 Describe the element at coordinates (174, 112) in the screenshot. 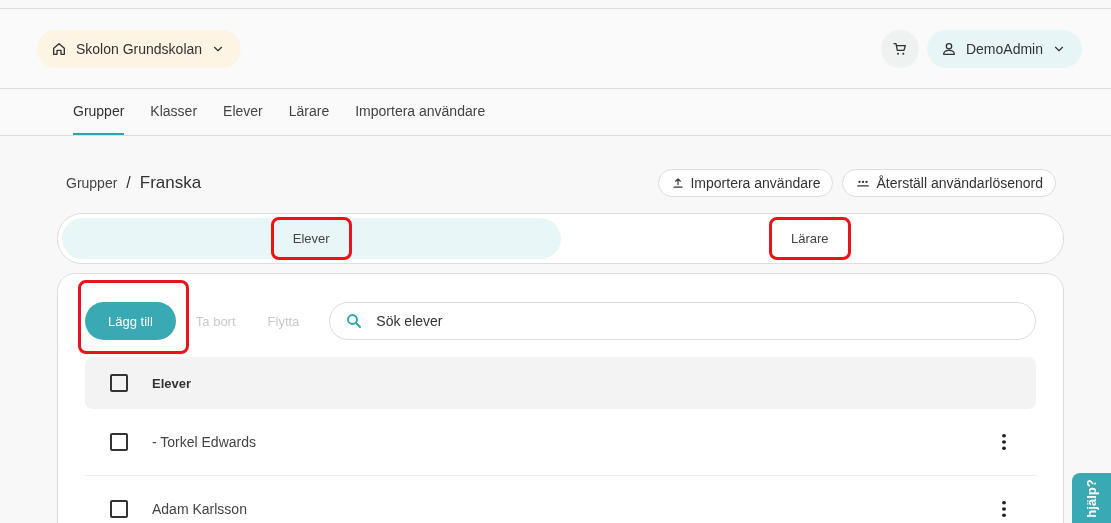

I see `nav-tab: Klasser` at that location.